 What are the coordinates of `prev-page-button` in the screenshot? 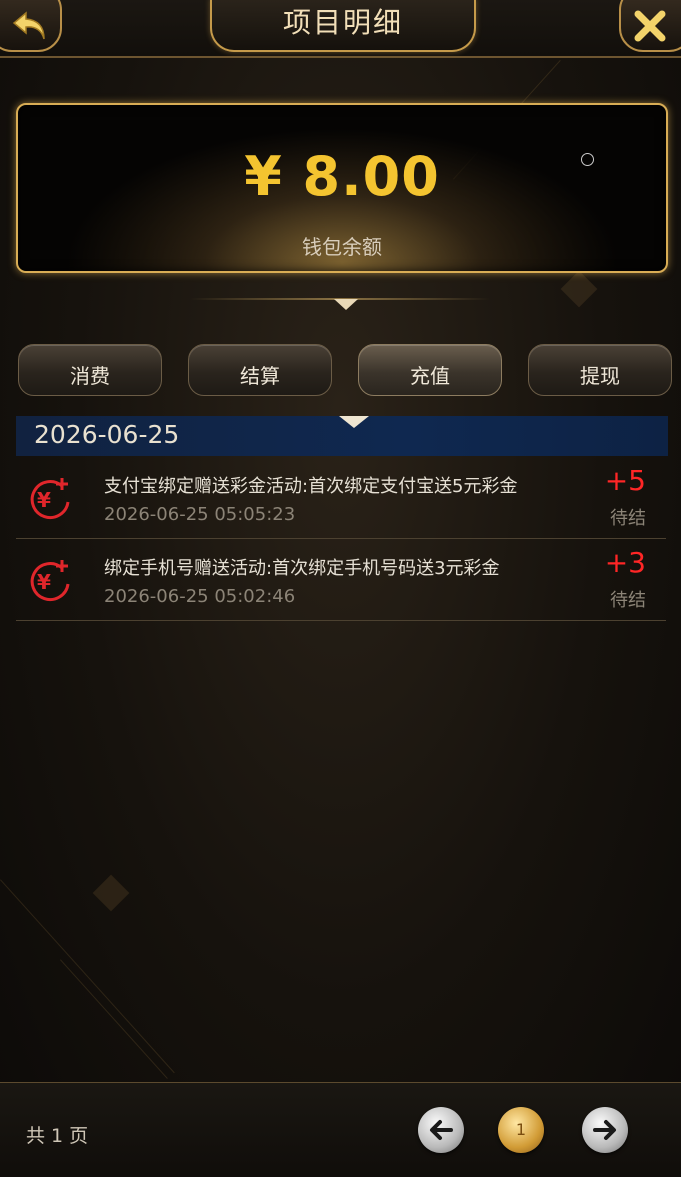 It's located at (441, 1130).